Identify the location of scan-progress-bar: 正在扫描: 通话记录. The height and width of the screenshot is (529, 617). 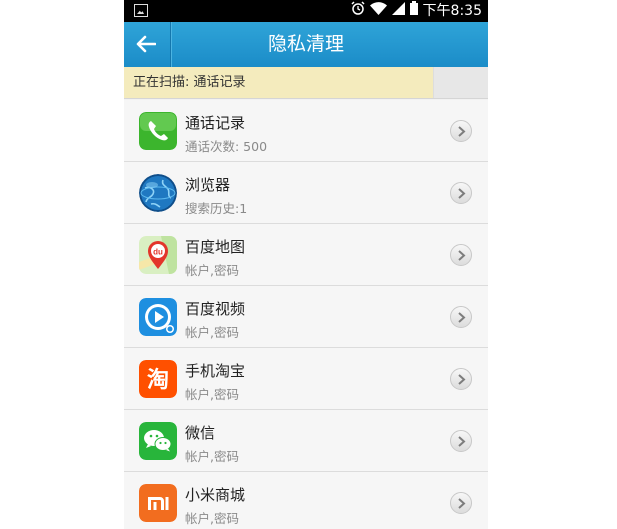
(306, 83).